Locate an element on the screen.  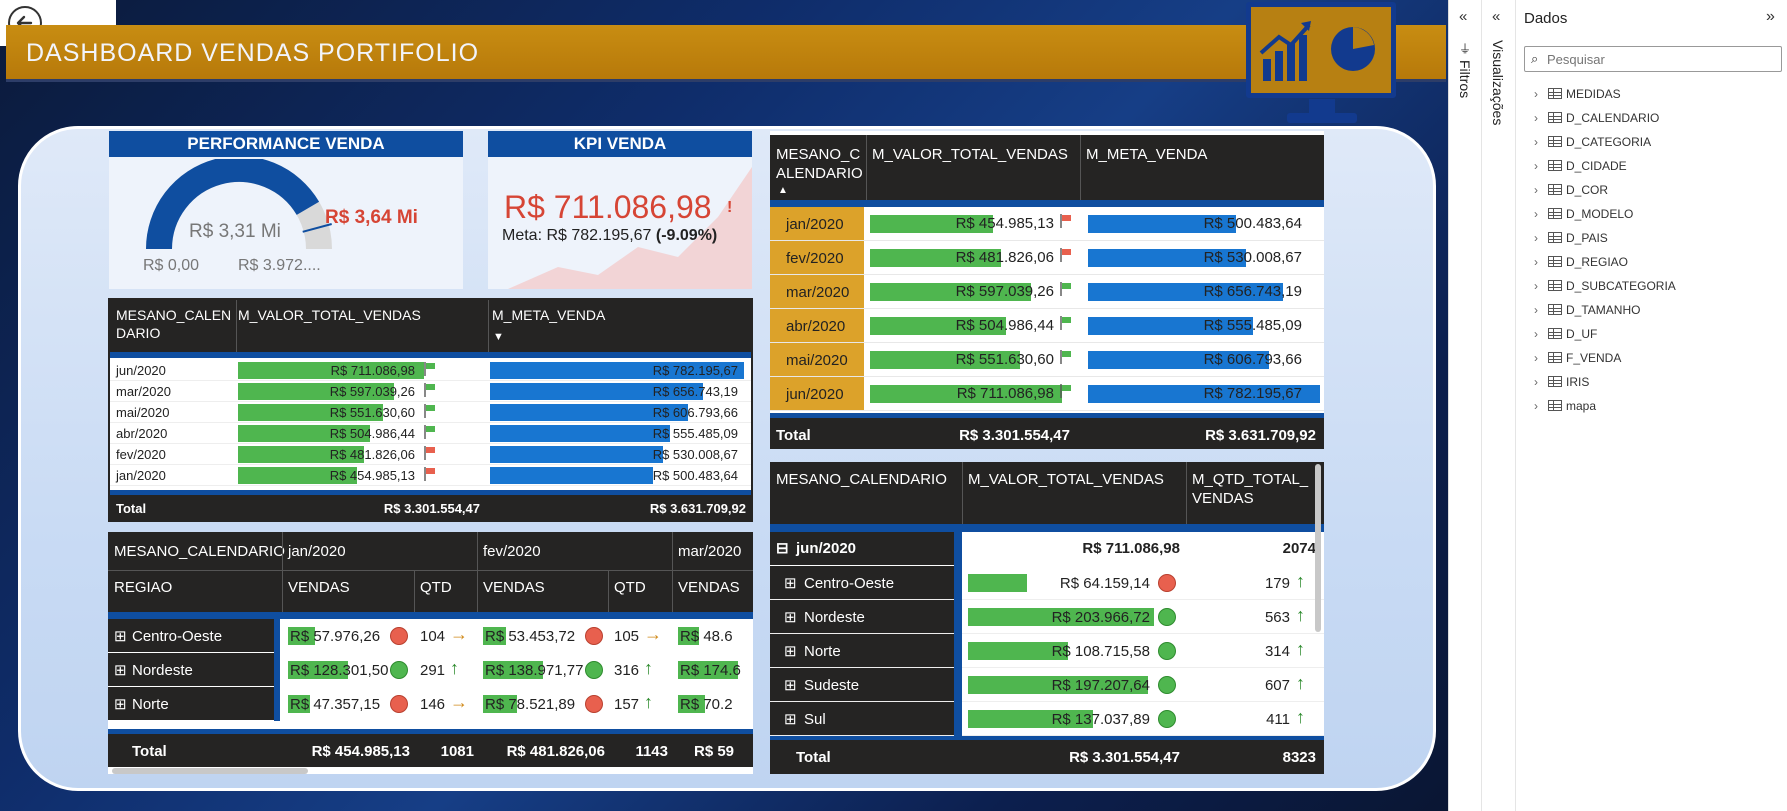
field-d_modelo: › D_MODELO is located at coordinates (1583, 214).